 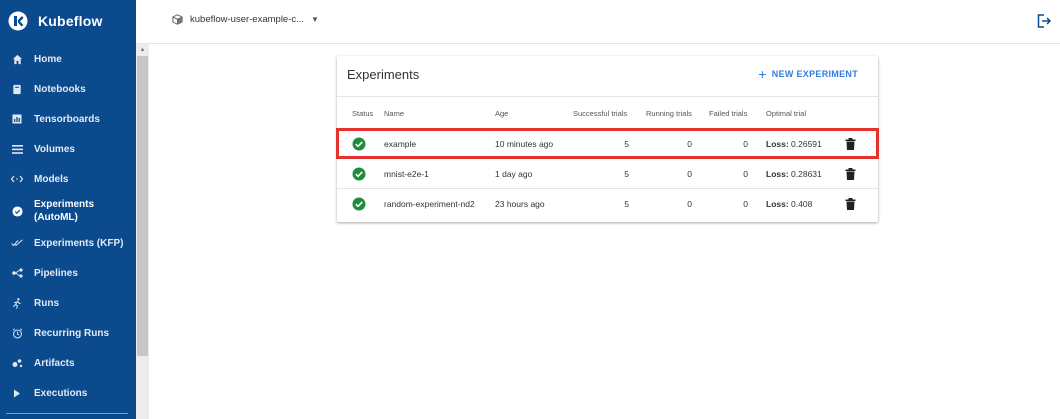 I want to click on sidebar-item-volumes: Volumes, so click(x=68, y=149).